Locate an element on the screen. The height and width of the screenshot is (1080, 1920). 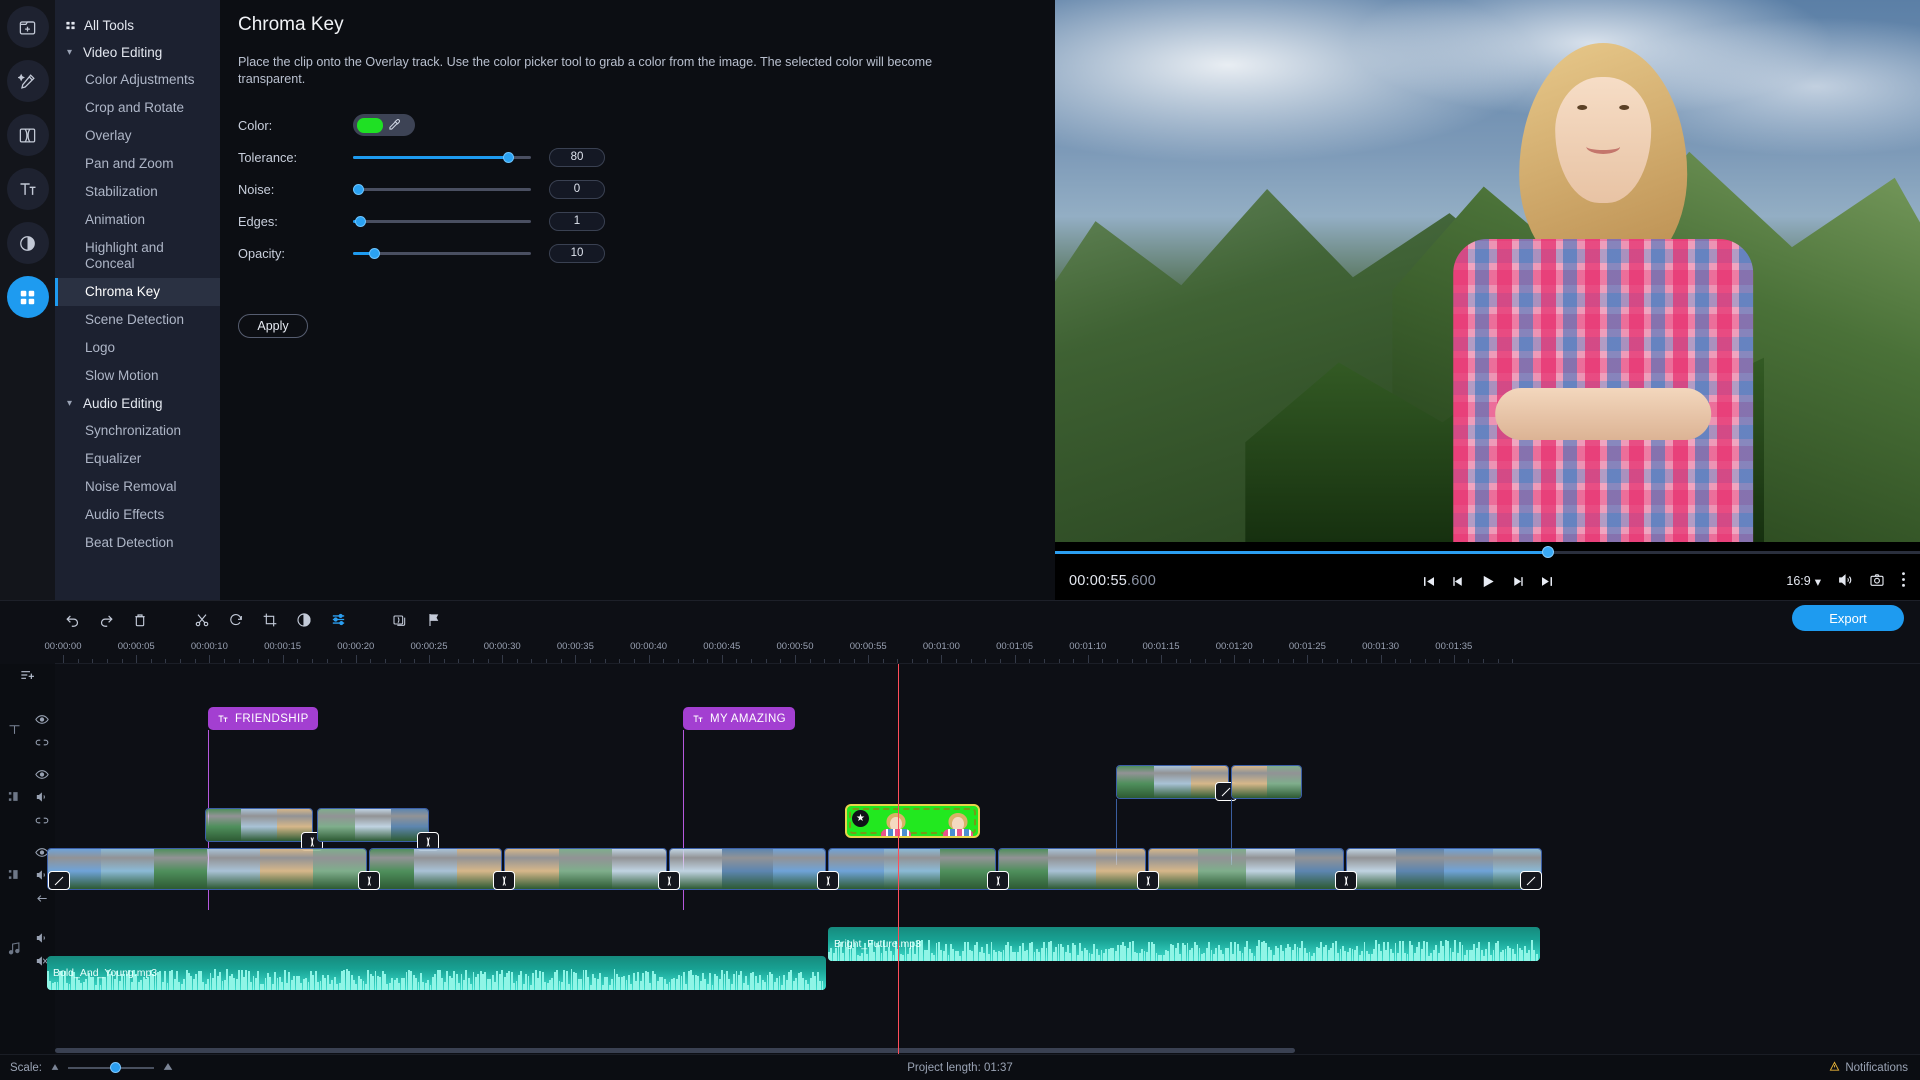
eyedropper-icon is located at coordinates (394, 125).